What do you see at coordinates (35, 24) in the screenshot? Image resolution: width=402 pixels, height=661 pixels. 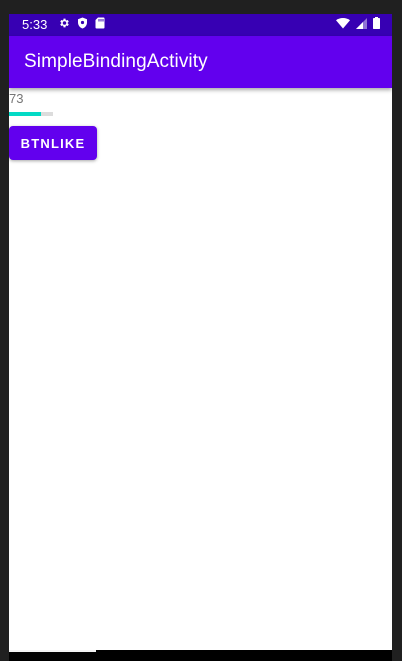 I see `status-time: 5:33` at bounding box center [35, 24].